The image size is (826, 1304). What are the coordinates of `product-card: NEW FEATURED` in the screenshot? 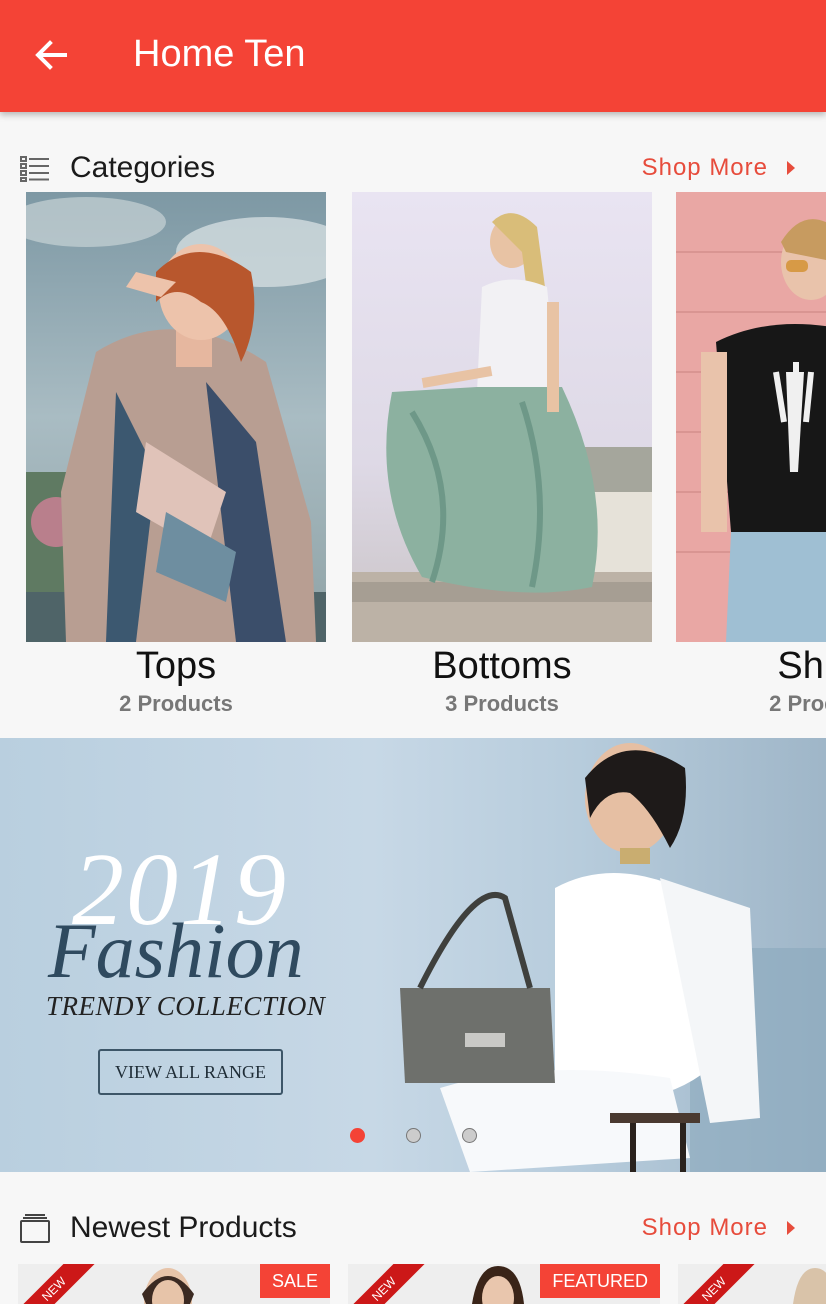 It's located at (504, 1284).